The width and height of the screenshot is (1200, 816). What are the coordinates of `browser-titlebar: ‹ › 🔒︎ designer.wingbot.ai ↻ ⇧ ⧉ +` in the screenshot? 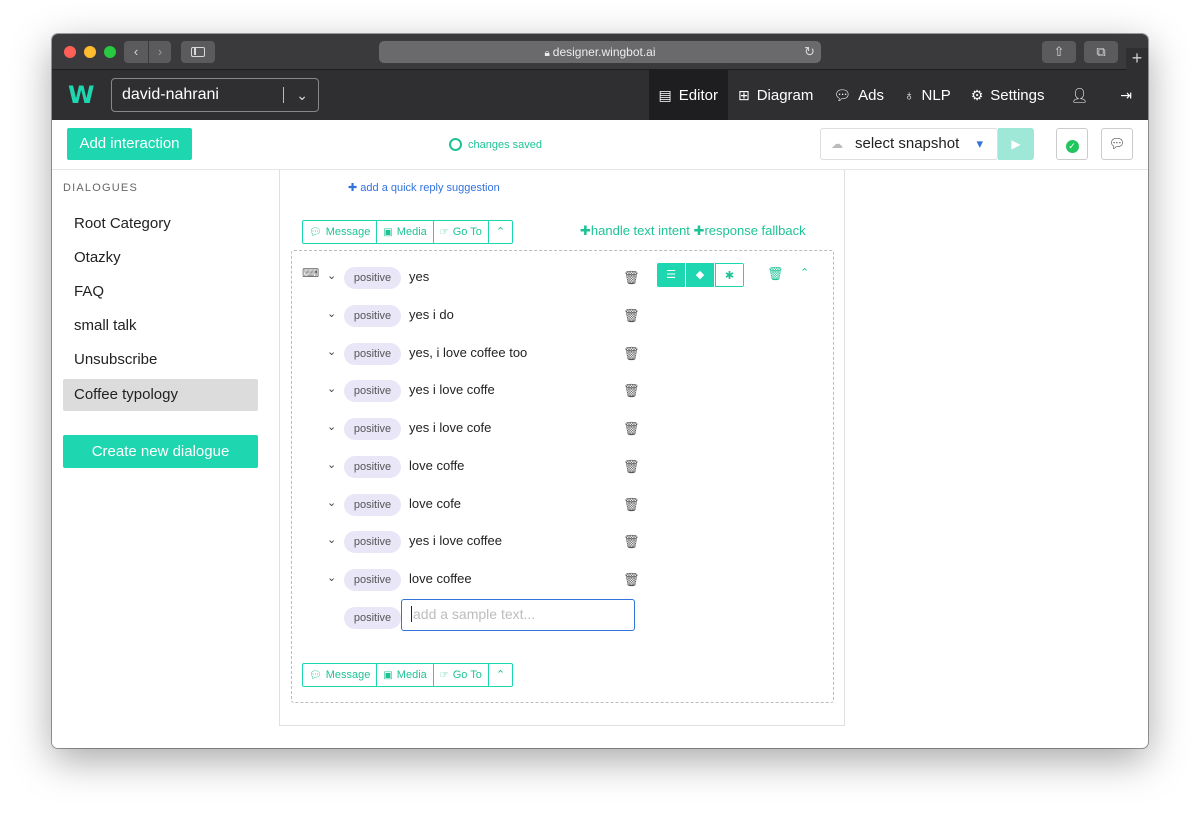 It's located at (600, 52).